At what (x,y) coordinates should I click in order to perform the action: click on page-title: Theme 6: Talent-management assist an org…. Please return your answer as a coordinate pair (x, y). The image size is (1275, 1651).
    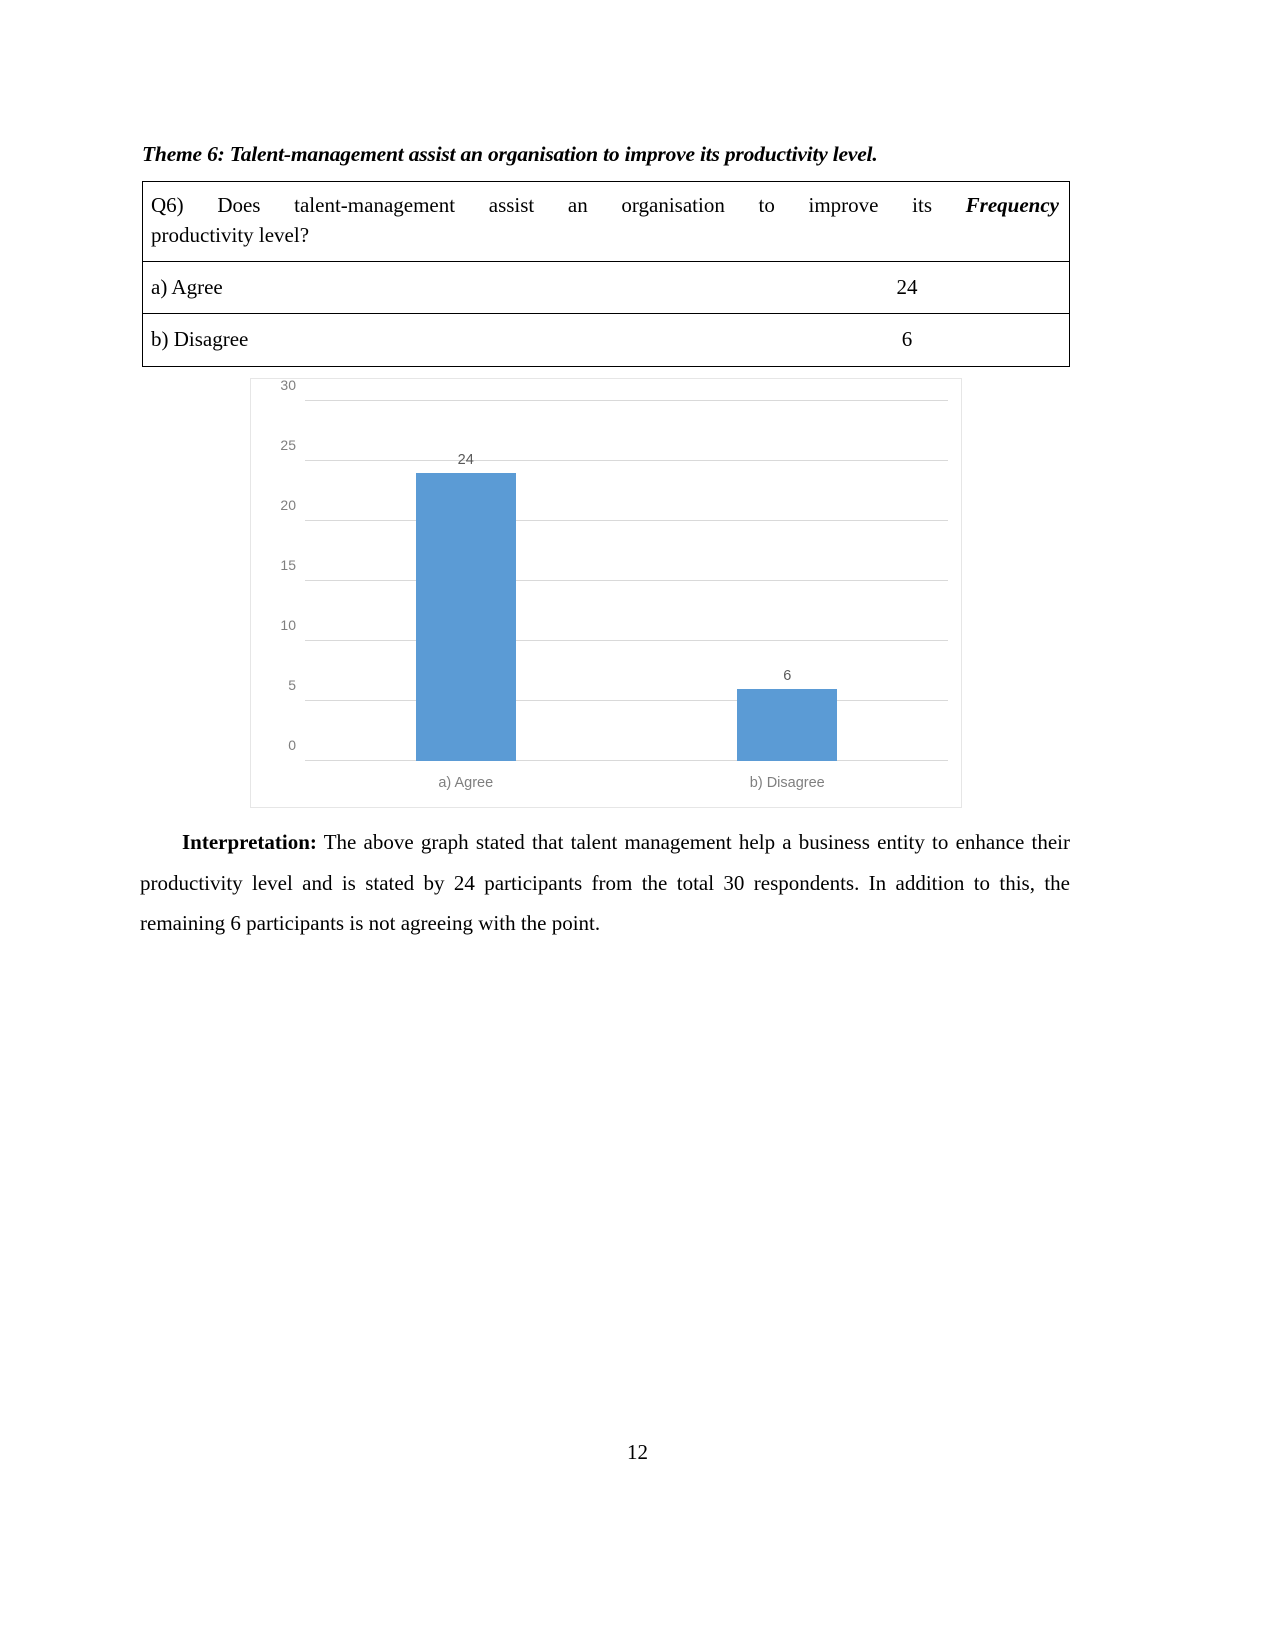
    Looking at the image, I should click on (510, 154).